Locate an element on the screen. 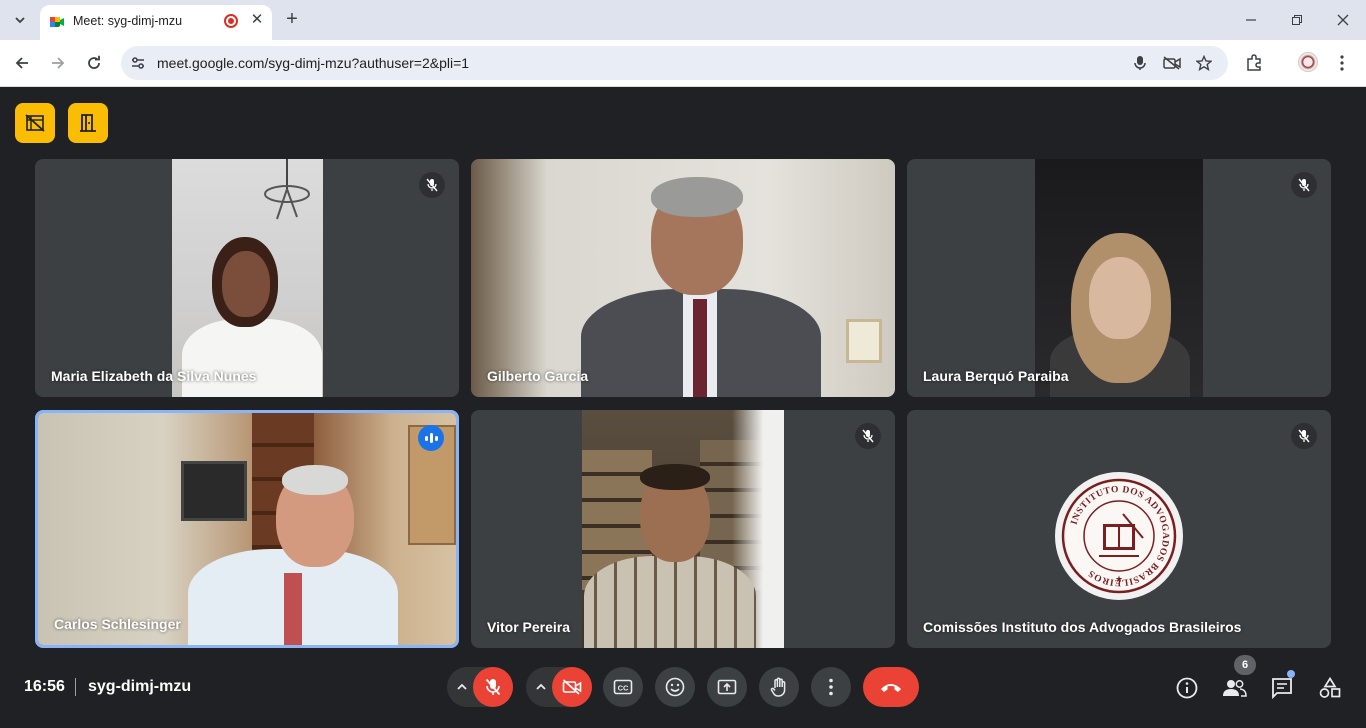 This screenshot has height=728, width=1366. meet-favicon-icon is located at coordinates (57, 22).